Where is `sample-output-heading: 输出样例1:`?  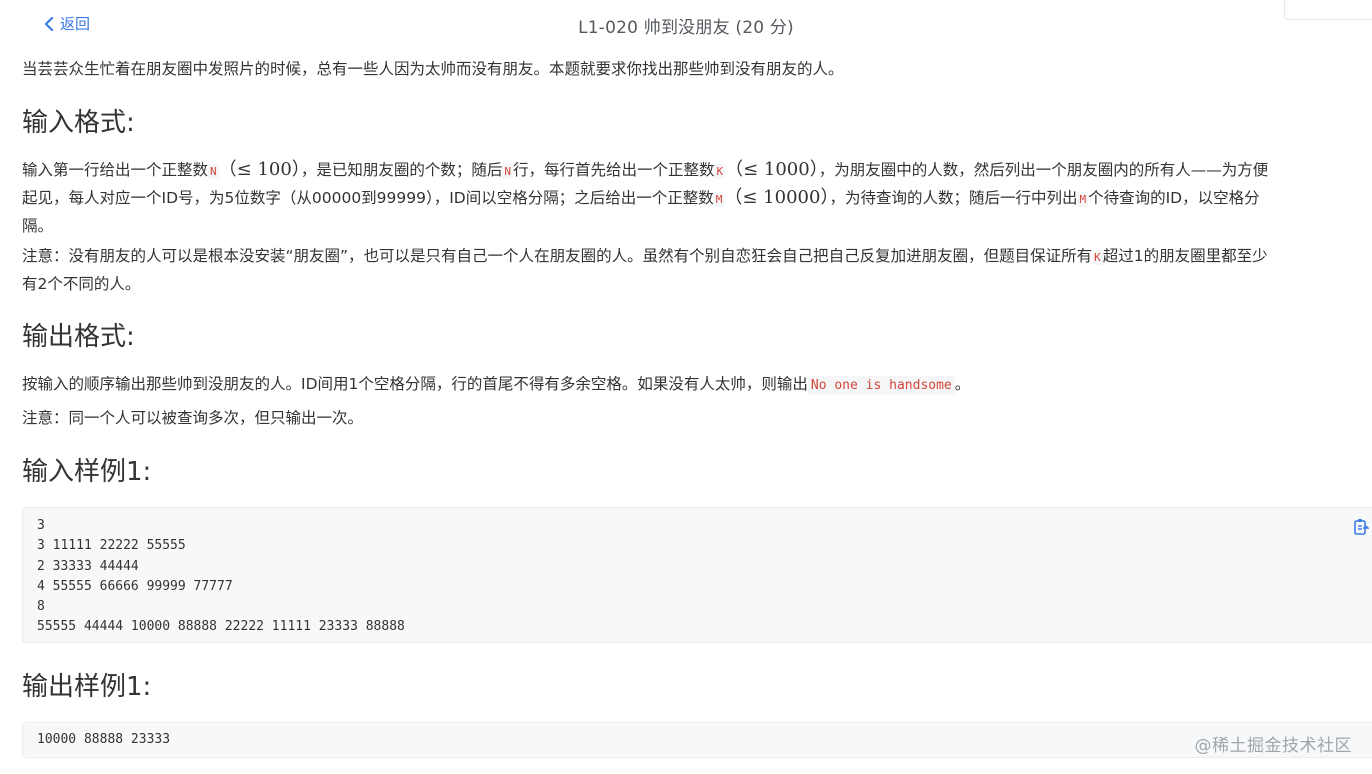
sample-output-heading: 输出样例1: is located at coordinates (87, 687).